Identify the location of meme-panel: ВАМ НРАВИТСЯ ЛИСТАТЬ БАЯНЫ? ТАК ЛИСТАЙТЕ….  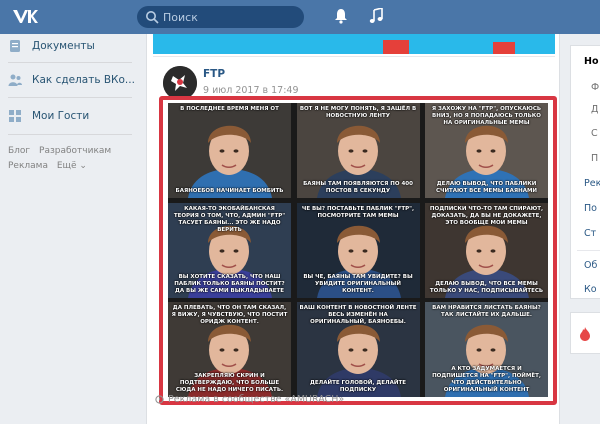
(486, 349).